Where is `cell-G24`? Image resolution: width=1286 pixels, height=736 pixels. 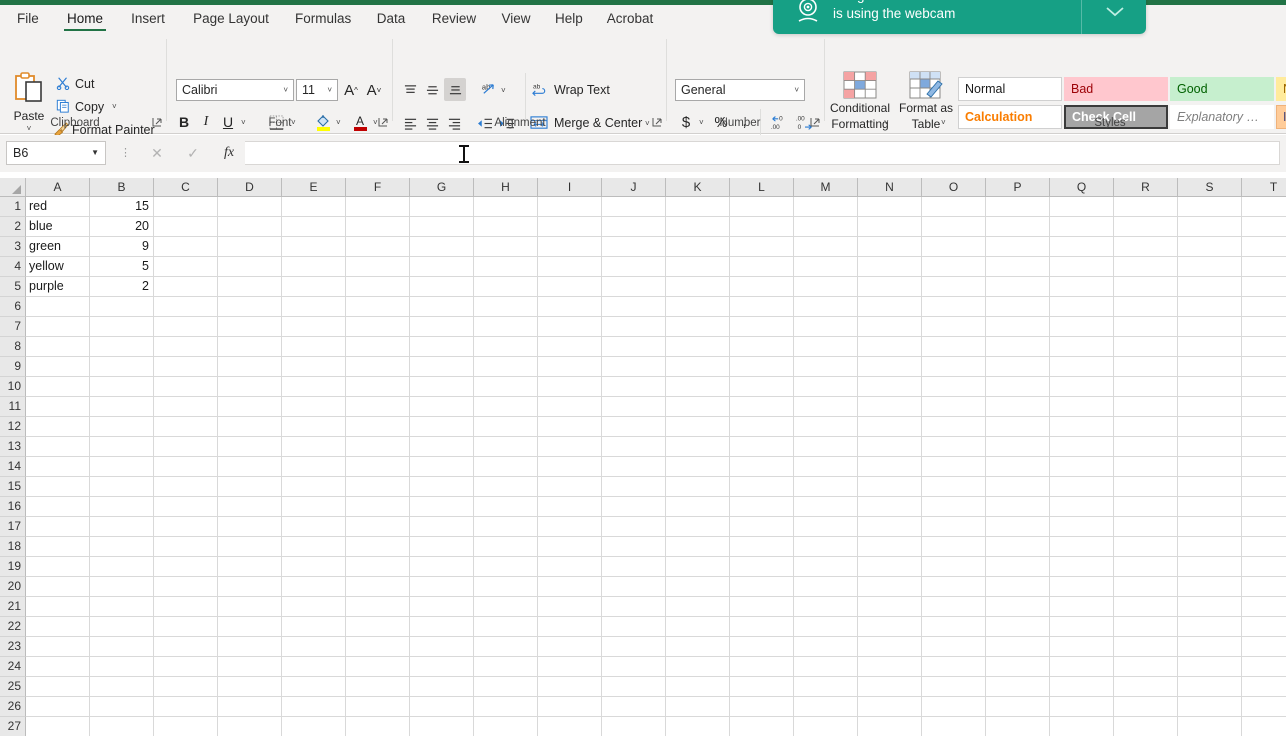 cell-G24 is located at coordinates (442, 667).